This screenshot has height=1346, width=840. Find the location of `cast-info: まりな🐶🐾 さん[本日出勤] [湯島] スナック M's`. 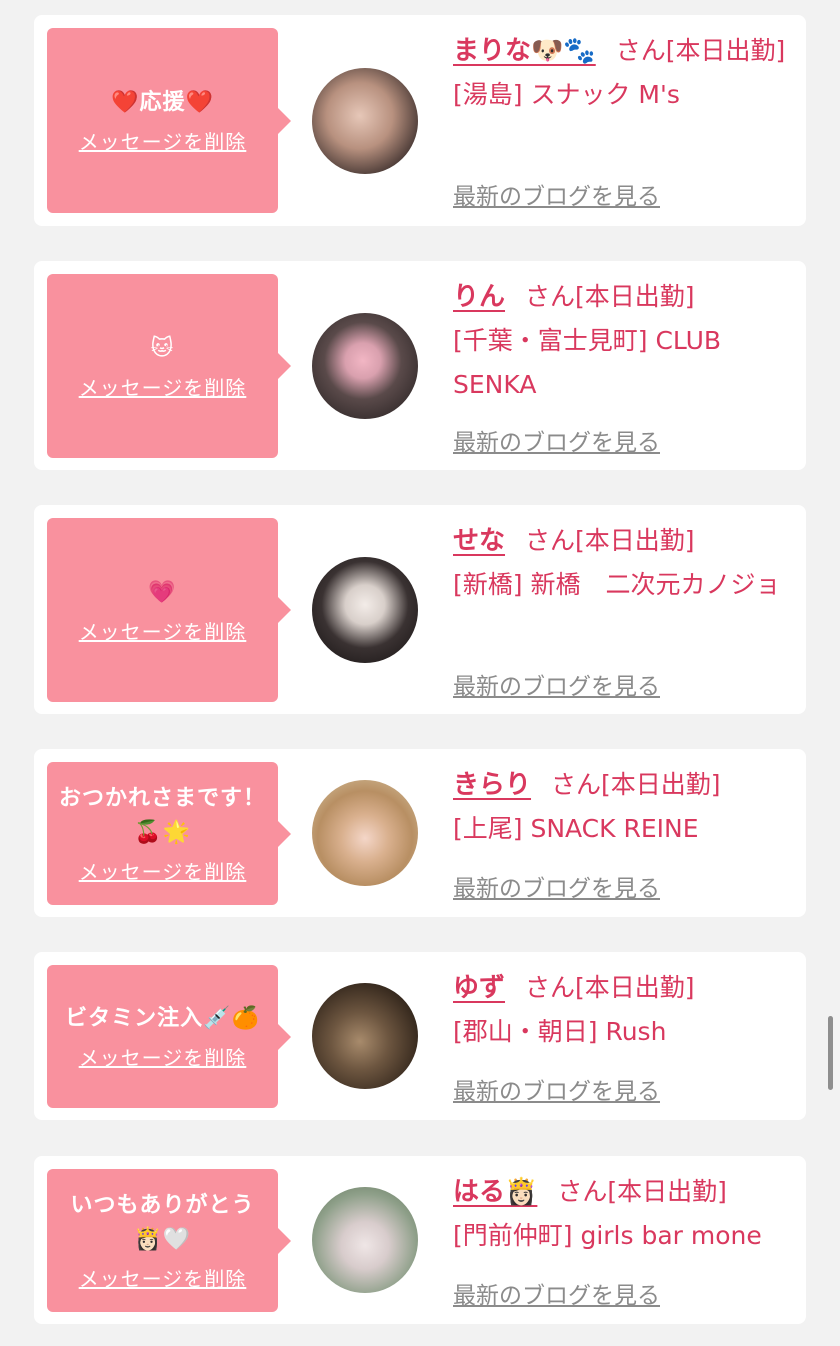

cast-info: まりな🐶🐾 さん[本日出勤] [湯島] スナック M's is located at coordinates (620, 73).